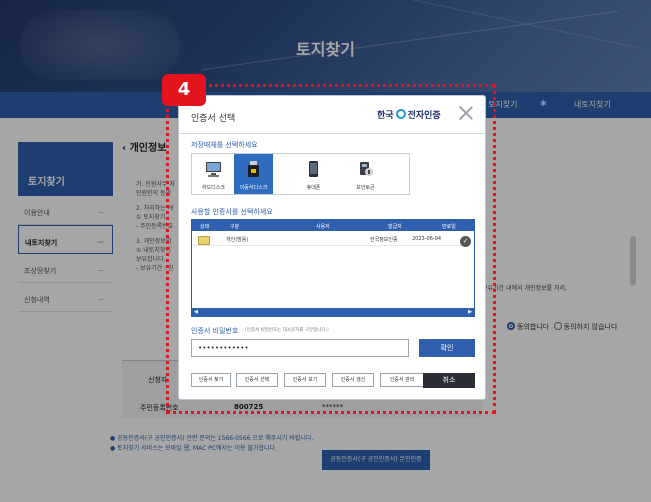 The image size is (651, 502). What do you see at coordinates (184, 90) in the screenshot?
I see `step-number-badge: 4` at bounding box center [184, 90].